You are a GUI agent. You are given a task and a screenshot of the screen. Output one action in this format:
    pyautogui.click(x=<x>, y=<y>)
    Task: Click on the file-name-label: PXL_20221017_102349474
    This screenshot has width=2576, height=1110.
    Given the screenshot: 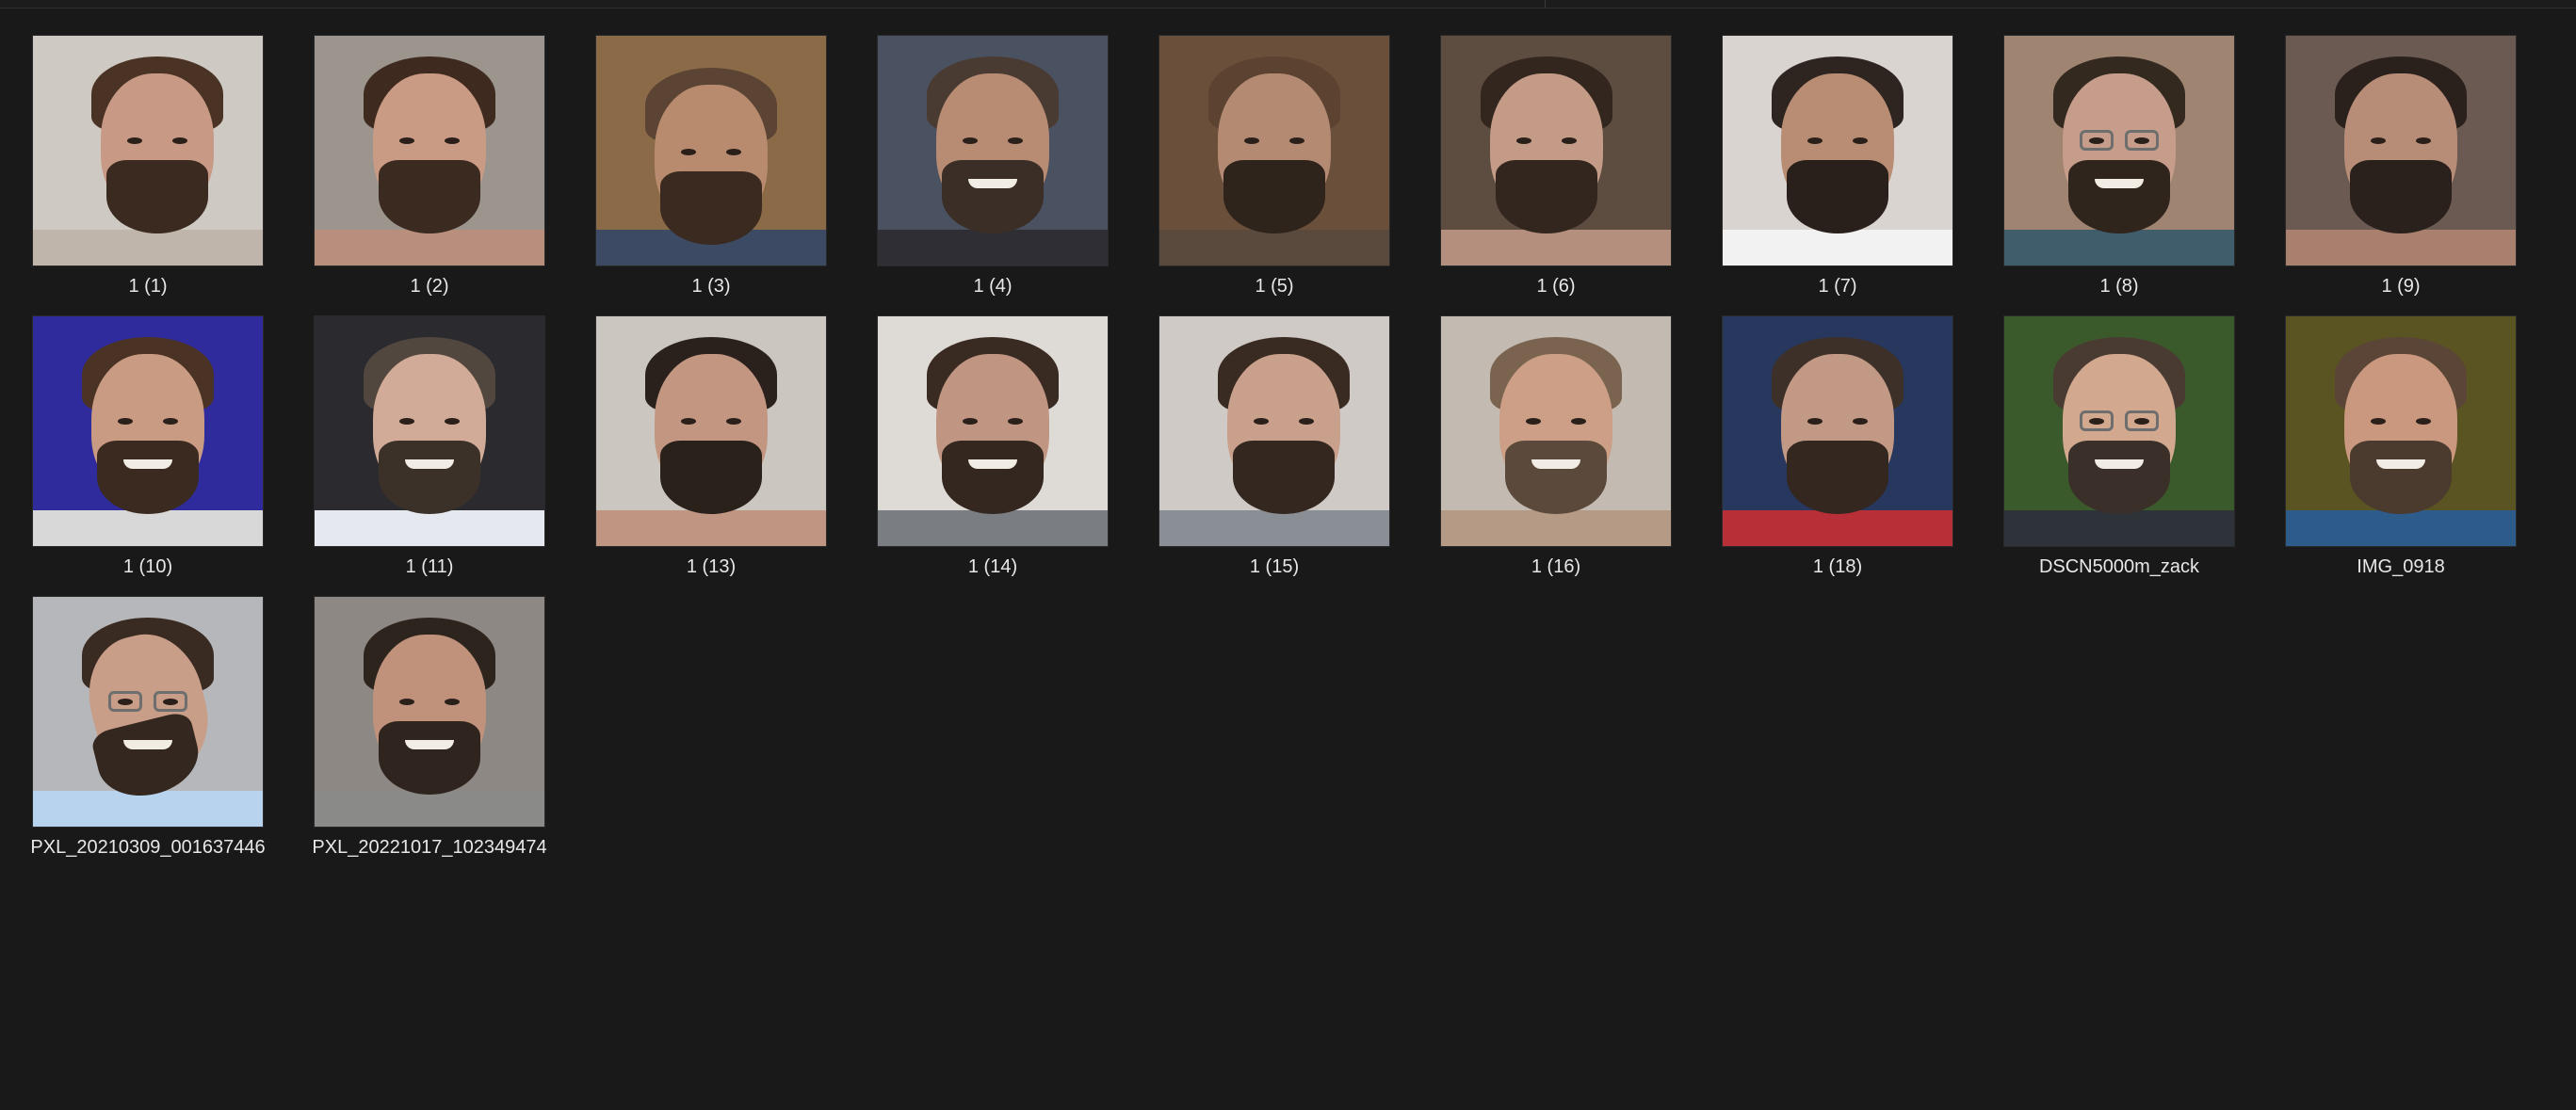 What is the action you would take?
    pyautogui.click(x=429, y=847)
    